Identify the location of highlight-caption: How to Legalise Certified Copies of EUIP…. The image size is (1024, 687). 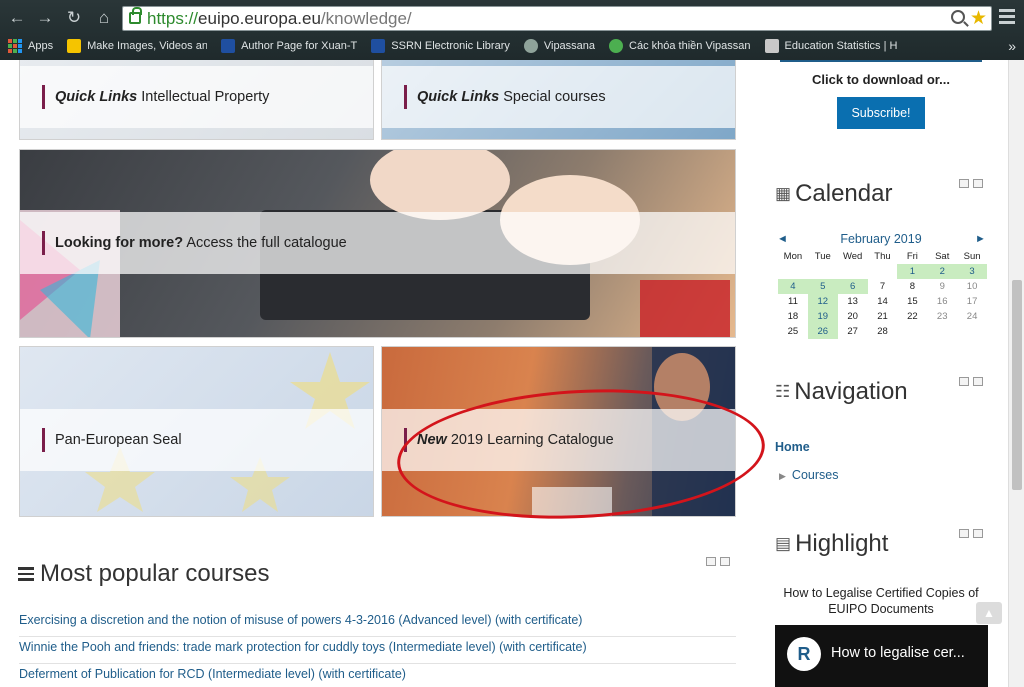
(881, 601).